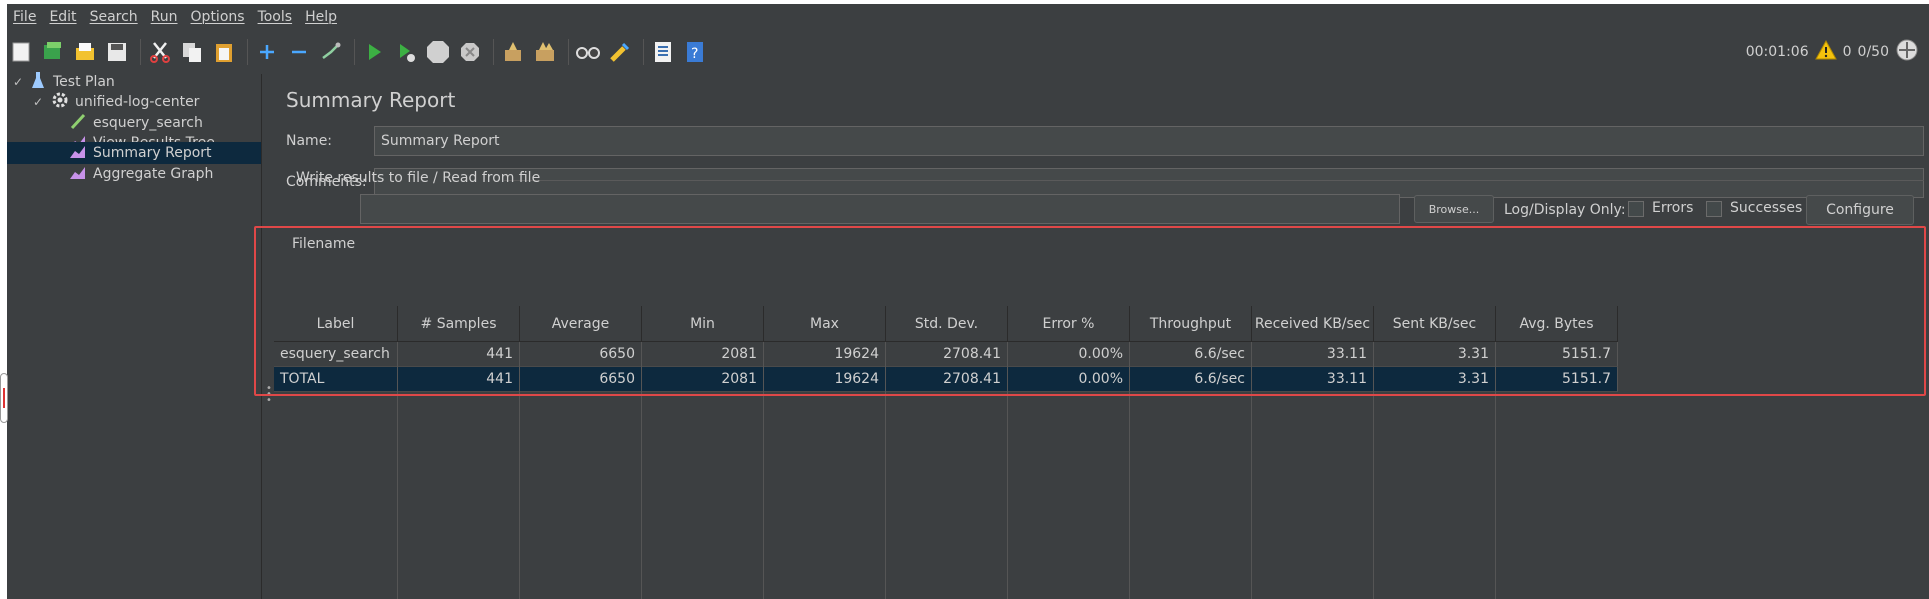  What do you see at coordinates (60, 102) in the screenshot?
I see `thread-group-gear-icon` at bounding box center [60, 102].